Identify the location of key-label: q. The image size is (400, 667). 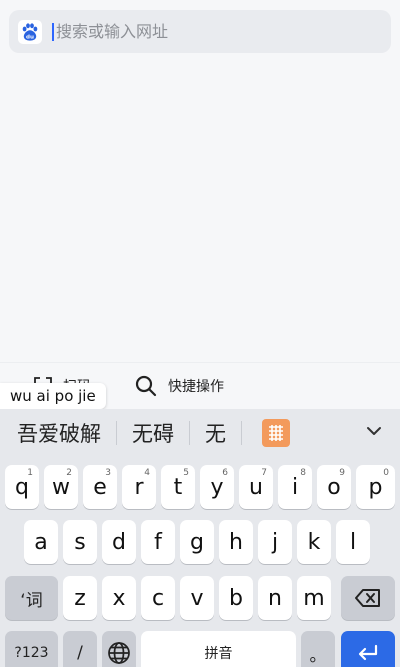
(22, 487).